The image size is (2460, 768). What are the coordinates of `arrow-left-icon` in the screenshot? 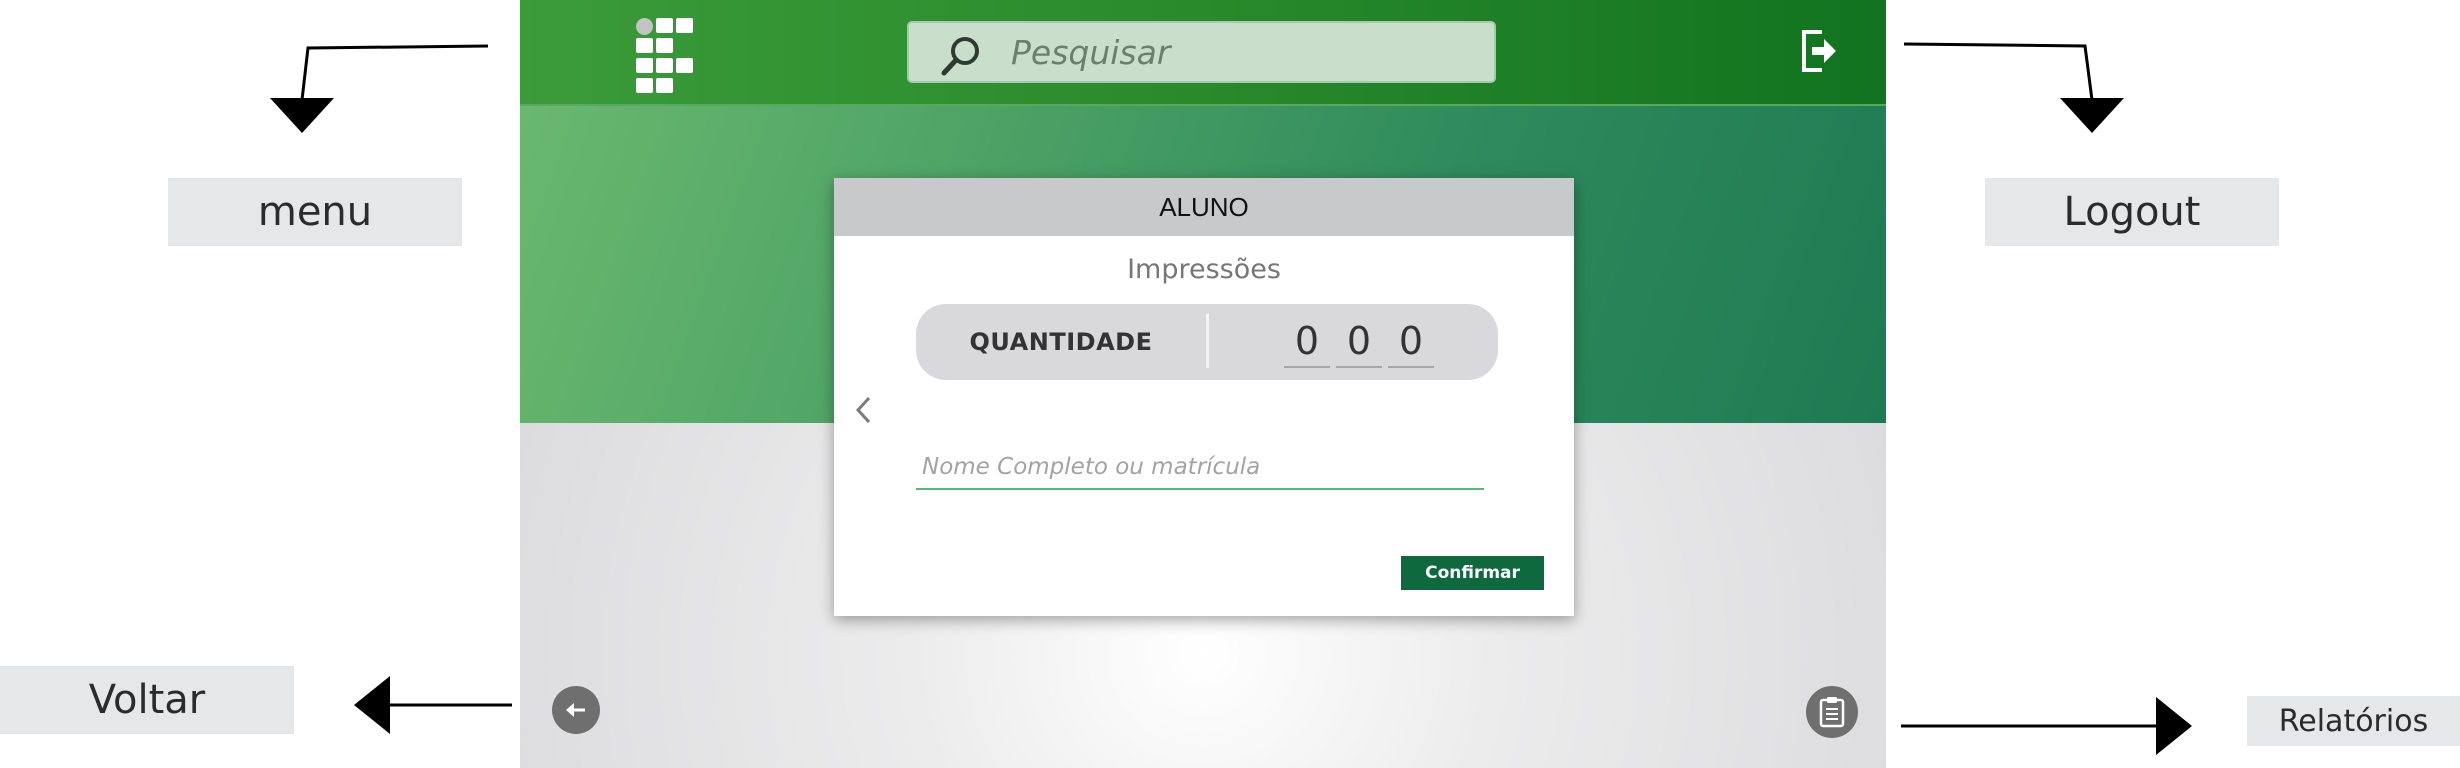 It's located at (575, 710).